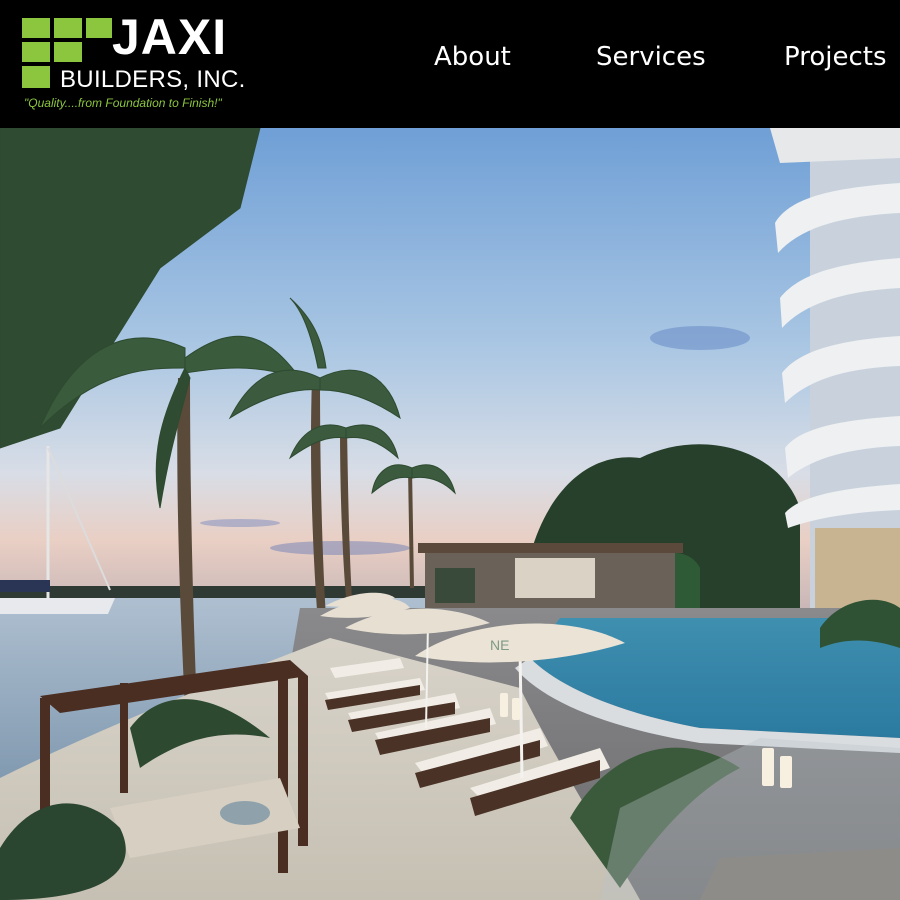 This screenshot has height=900, width=900. I want to click on outdoor-kitchen-pavilion, so click(550, 575).